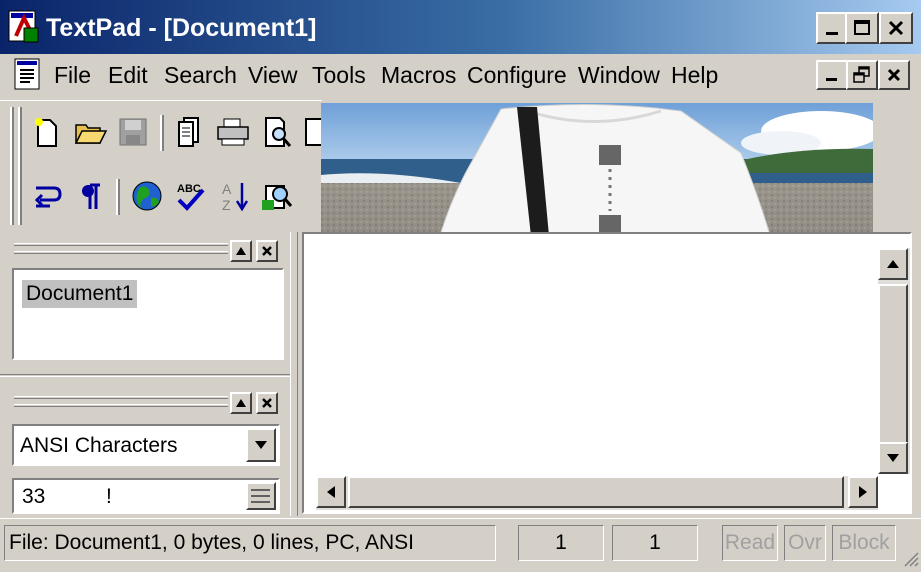  Describe the element at coordinates (109, 496) in the screenshot. I see `character-glyph: !` at that location.